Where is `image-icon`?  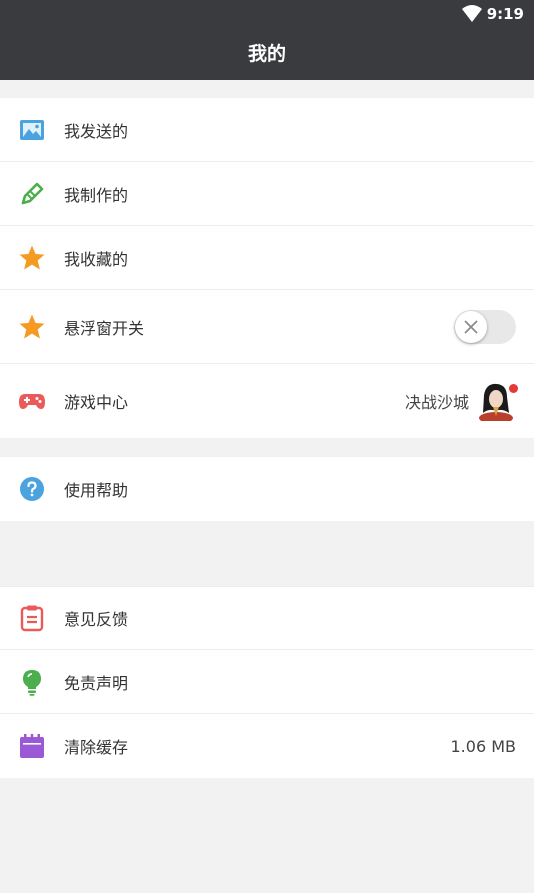
image-icon is located at coordinates (32, 129).